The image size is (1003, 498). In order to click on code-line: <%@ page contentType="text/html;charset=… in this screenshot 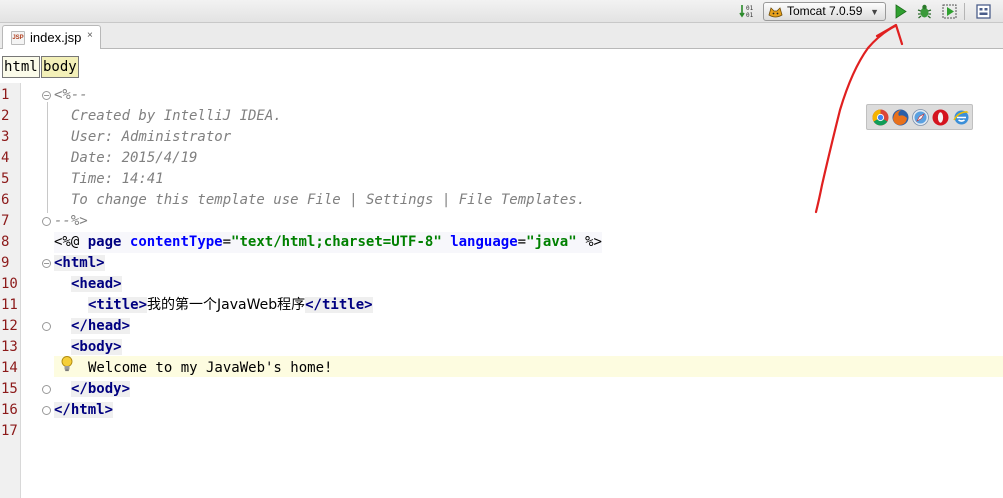, I will do `click(328, 242)`.